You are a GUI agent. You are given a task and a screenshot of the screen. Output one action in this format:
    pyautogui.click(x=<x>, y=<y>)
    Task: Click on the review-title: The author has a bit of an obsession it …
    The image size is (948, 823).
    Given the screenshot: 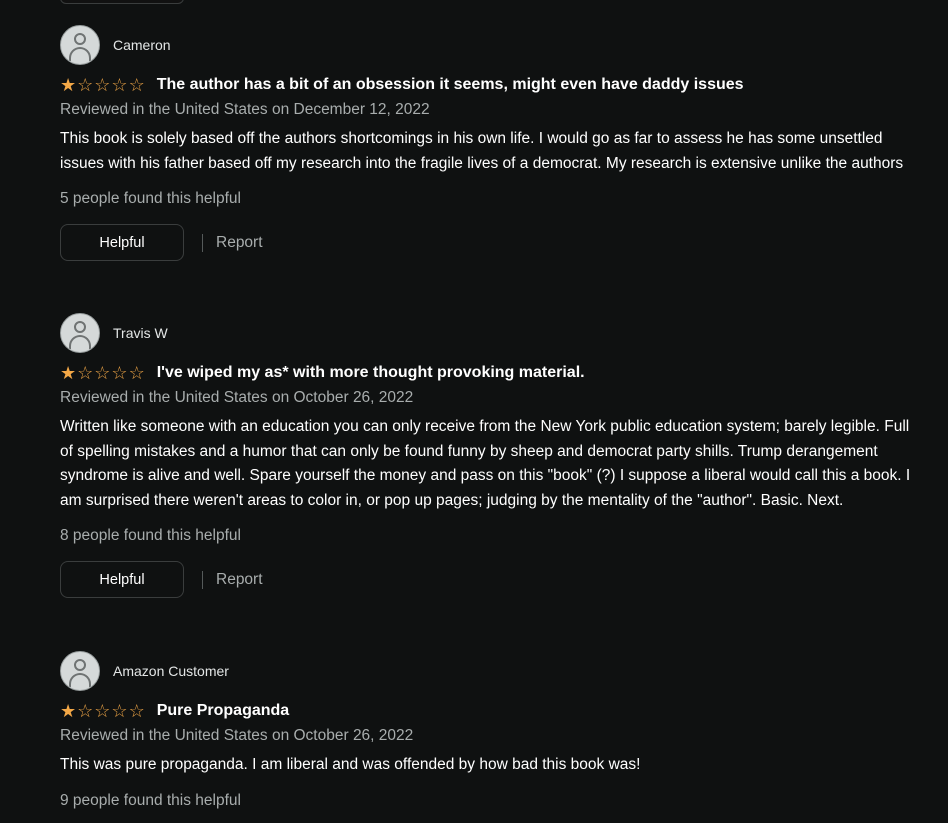 What is the action you would take?
    pyautogui.click(x=450, y=85)
    